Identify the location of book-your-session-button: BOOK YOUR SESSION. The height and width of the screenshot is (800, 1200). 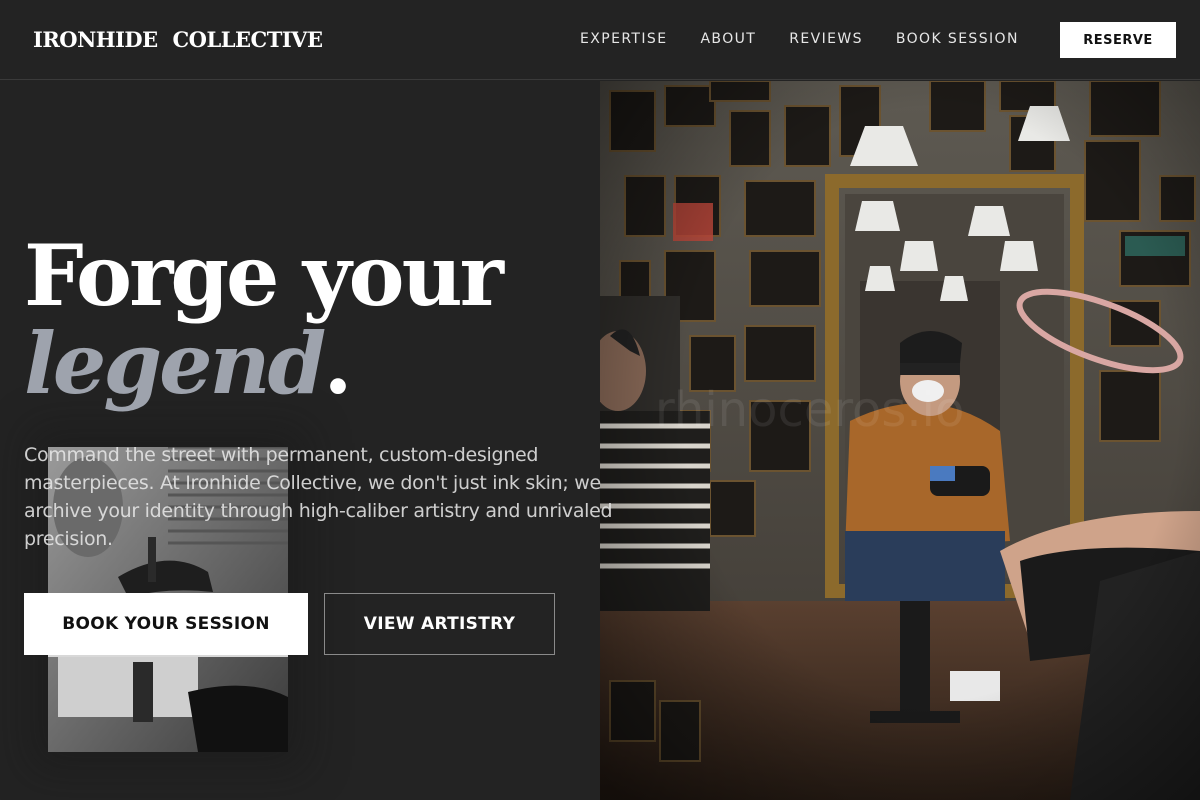
(166, 624).